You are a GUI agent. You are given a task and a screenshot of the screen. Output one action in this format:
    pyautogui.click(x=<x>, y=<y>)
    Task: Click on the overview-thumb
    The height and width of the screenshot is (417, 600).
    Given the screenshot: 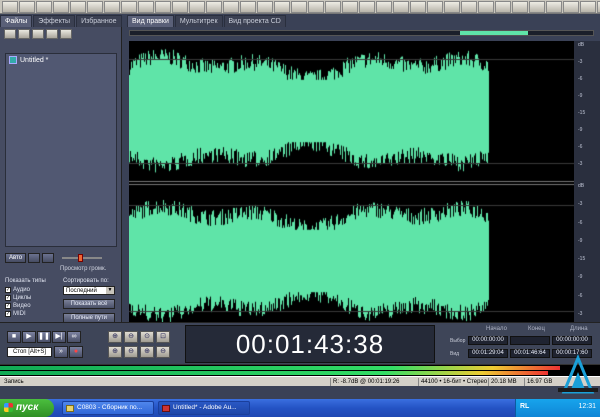 What is the action you would take?
    pyautogui.click(x=494, y=33)
    